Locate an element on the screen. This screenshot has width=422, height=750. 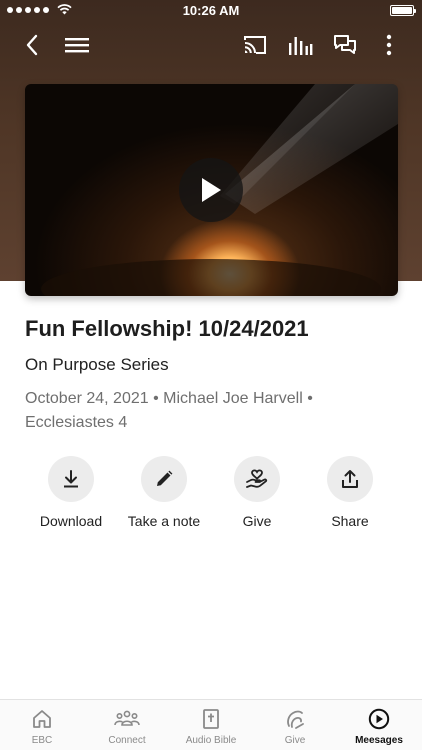
sermon-scripture: Ecclesiastes 4 is located at coordinates (76, 422).